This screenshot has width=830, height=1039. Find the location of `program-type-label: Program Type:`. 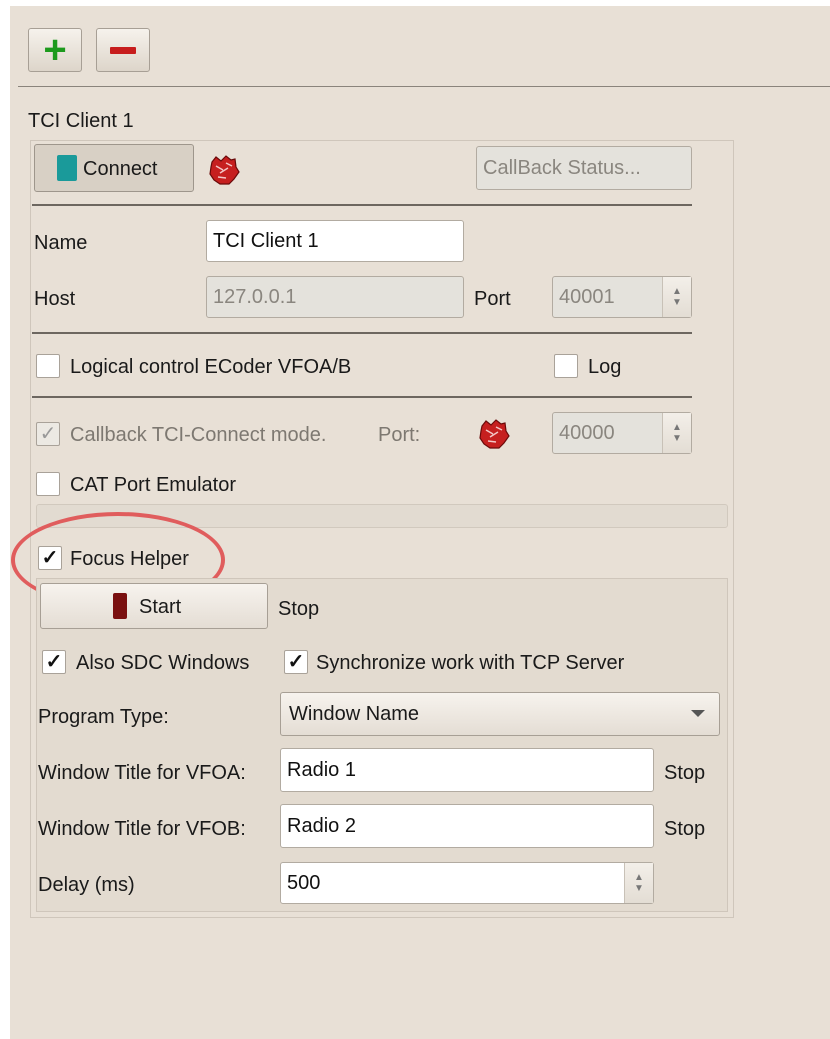

program-type-label: Program Type: is located at coordinates (103, 717).